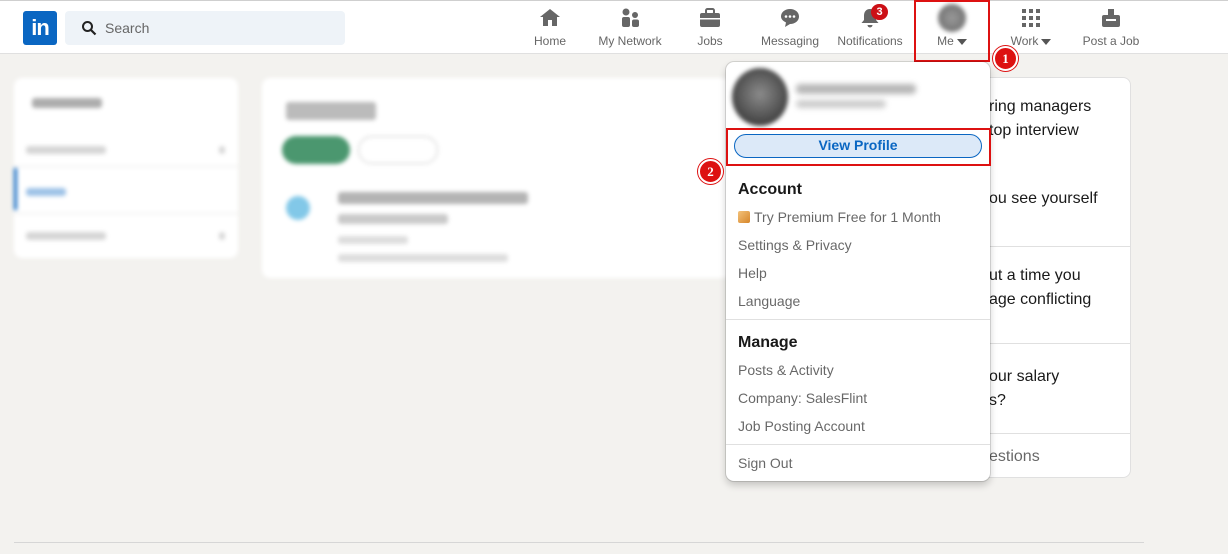  I want to click on manage-heading: Manage, so click(768, 342).